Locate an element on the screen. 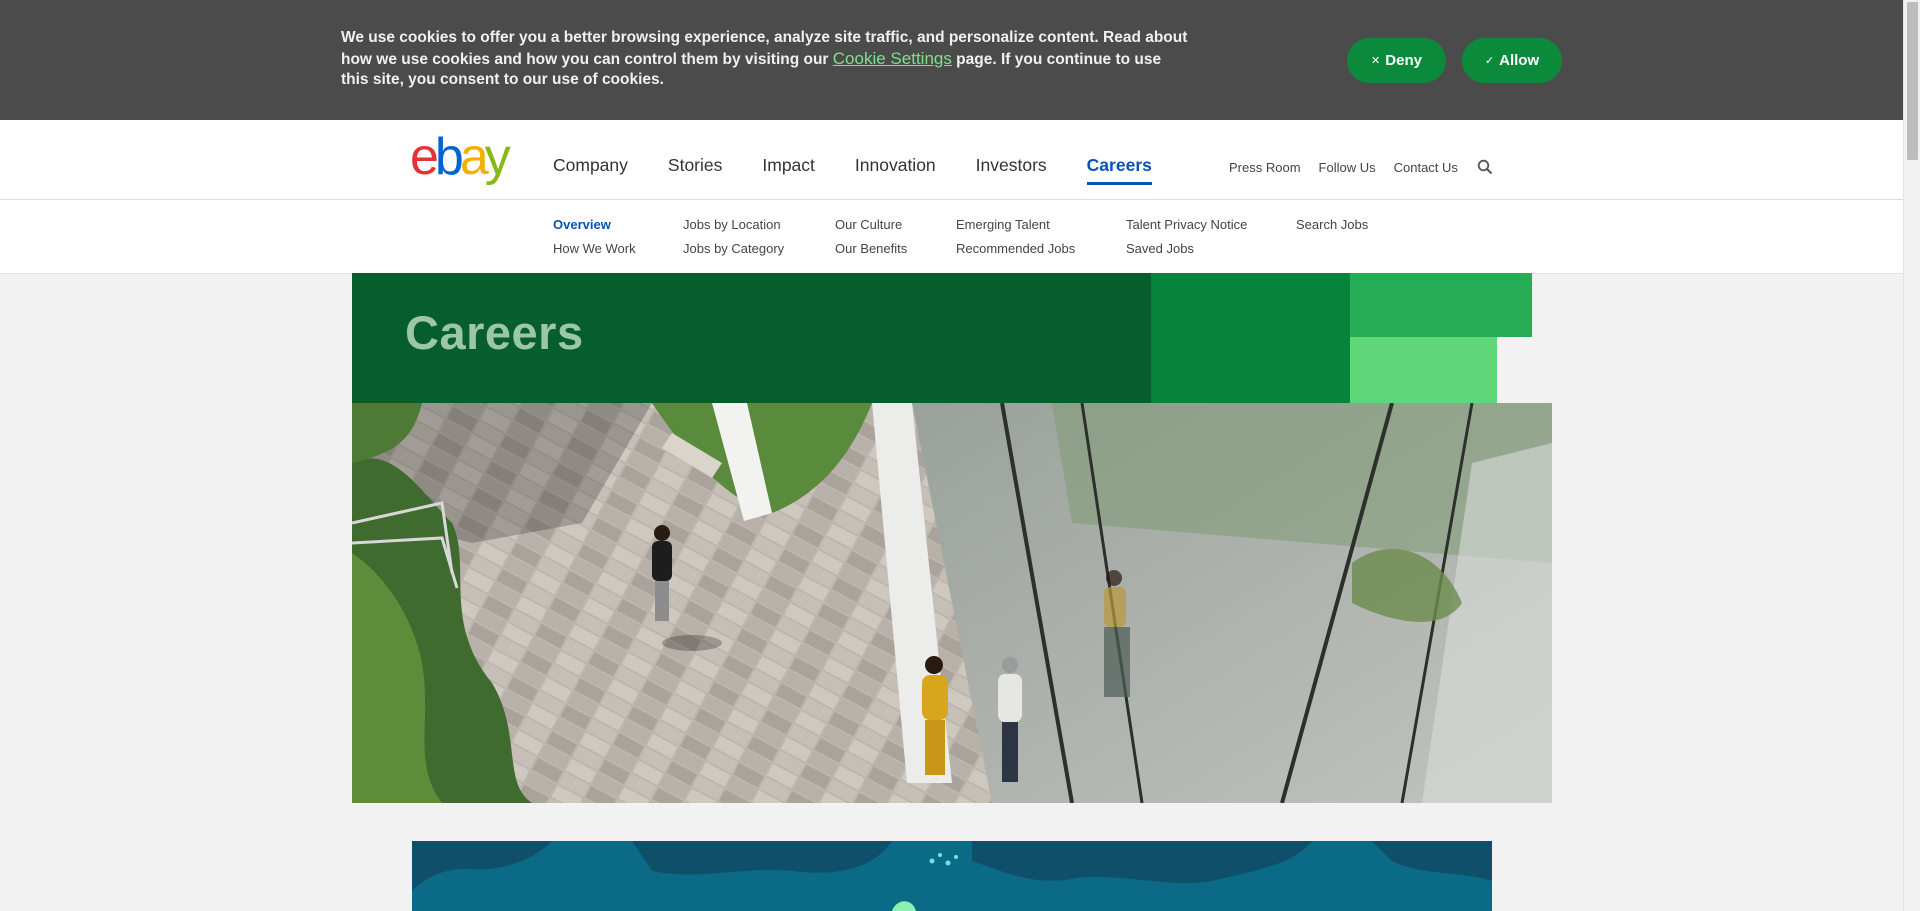 The image size is (1920, 911). page-scrollbar is located at coordinates (1911, 455).